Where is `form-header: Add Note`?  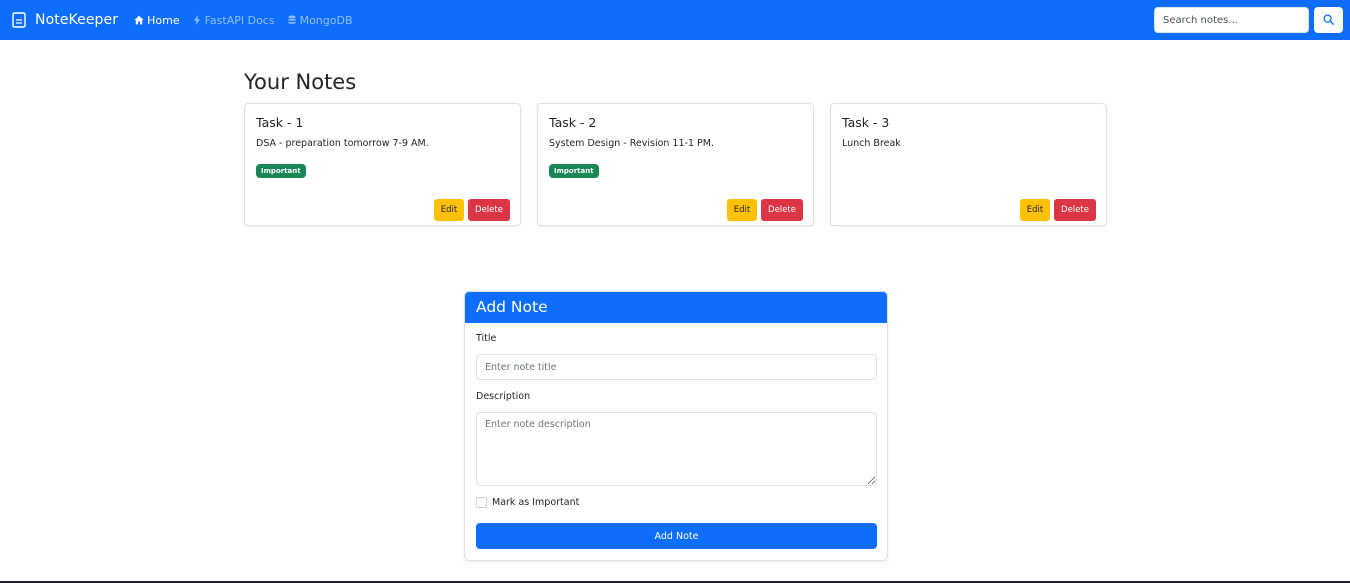
form-header: Add Note is located at coordinates (676, 307).